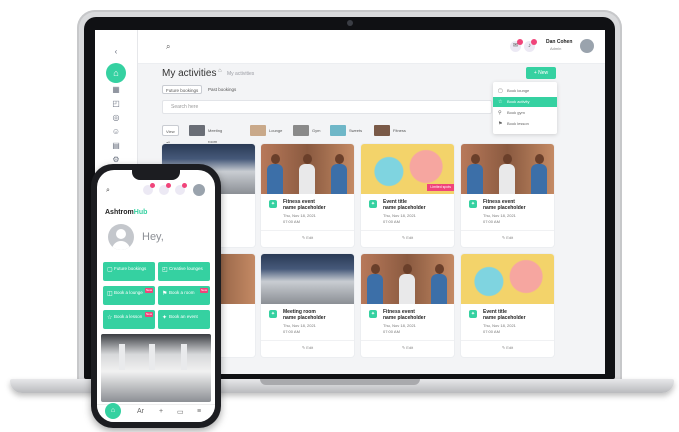  I want to click on brand-name: Ashtrom, so click(119, 212).